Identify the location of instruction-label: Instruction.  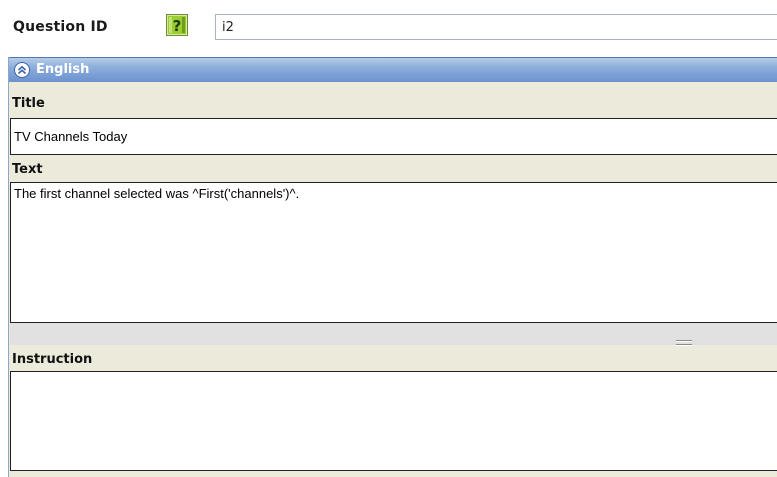
(52, 359).